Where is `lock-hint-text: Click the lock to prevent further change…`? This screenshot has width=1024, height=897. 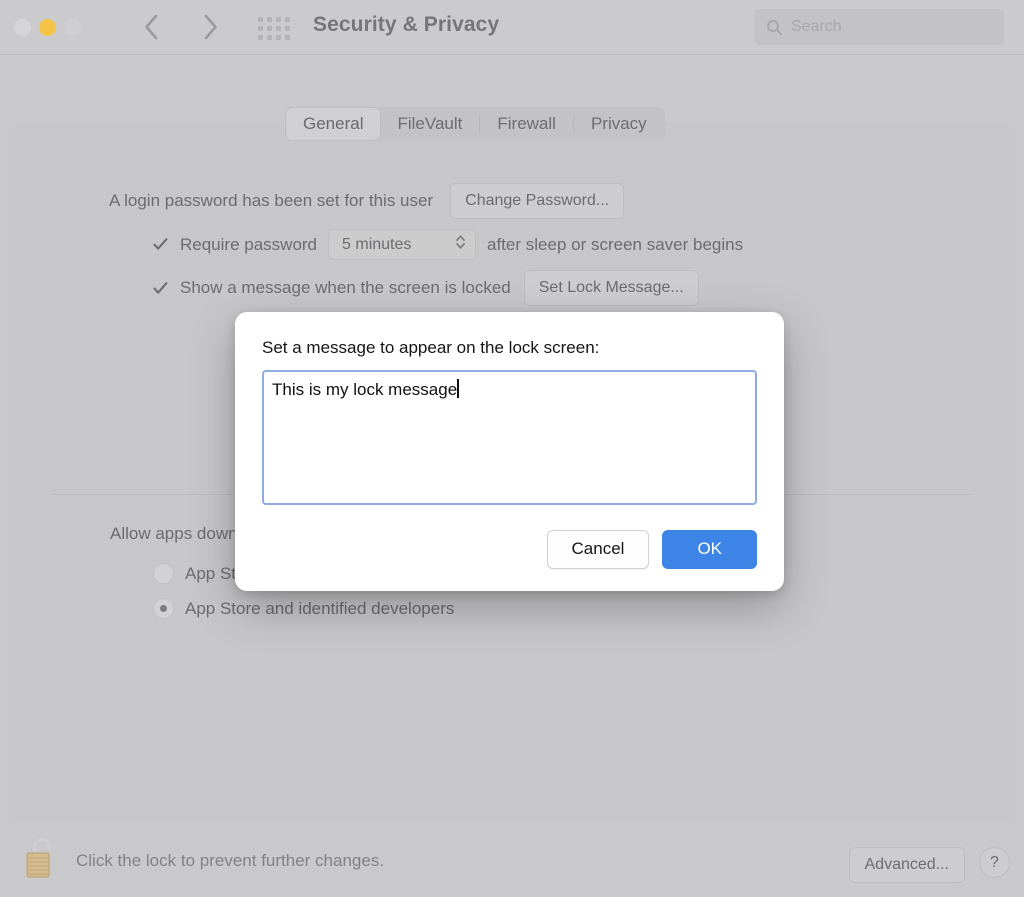
lock-hint-text: Click the lock to prevent further change… is located at coordinates (230, 860).